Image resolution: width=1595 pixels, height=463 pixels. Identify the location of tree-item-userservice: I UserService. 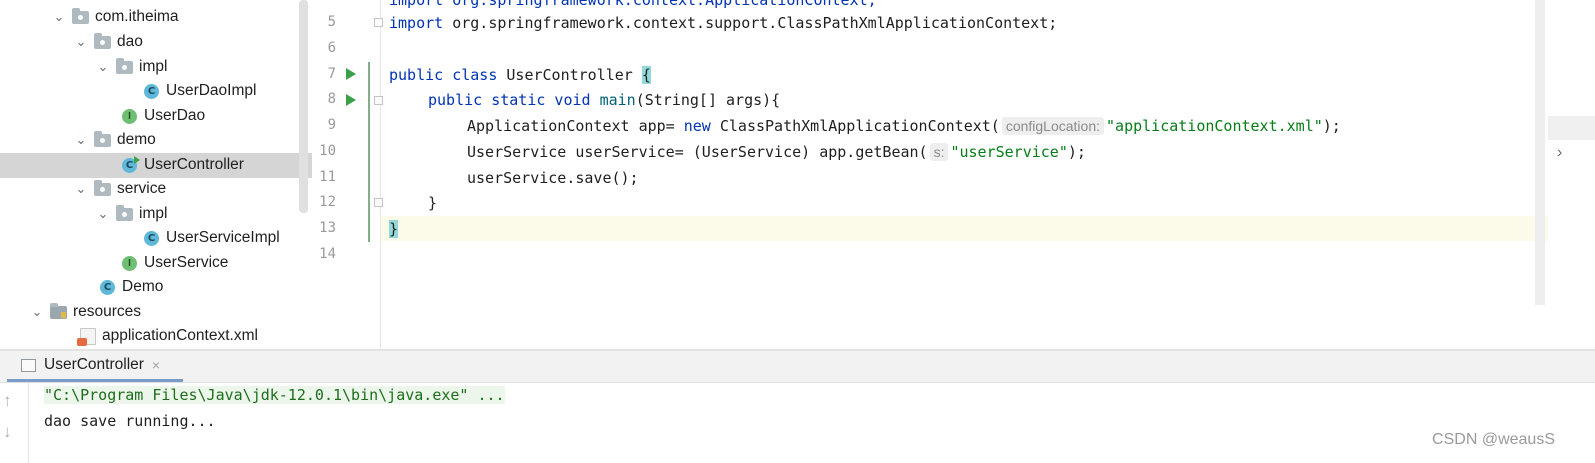
(156, 263).